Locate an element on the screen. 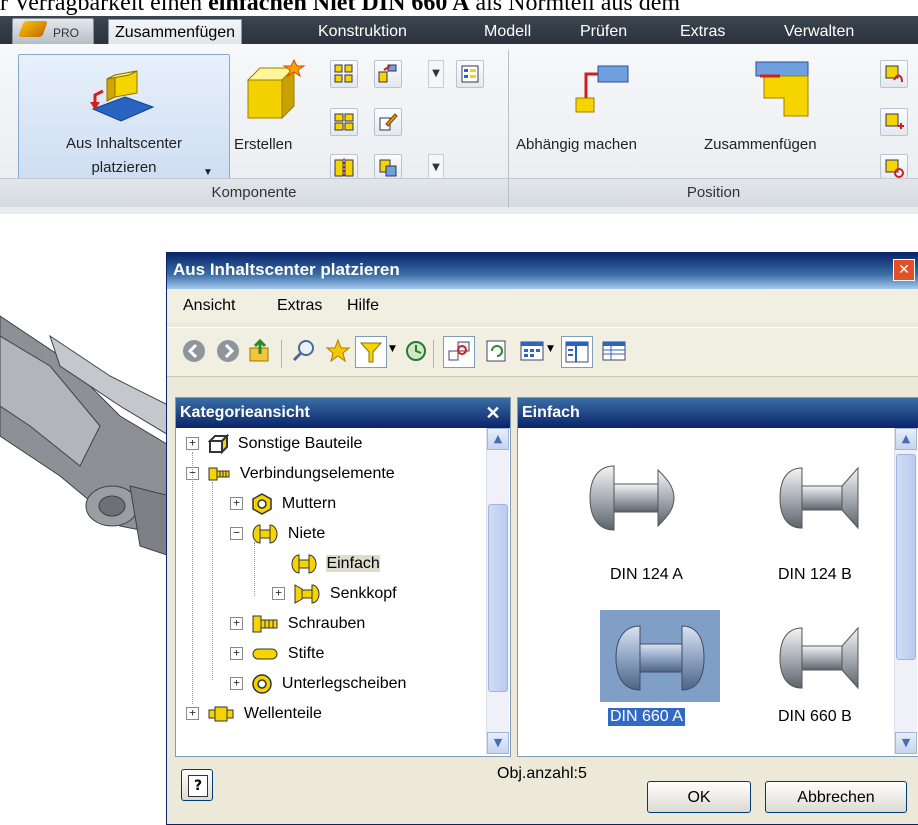 The width and height of the screenshot is (918, 825). rivet-din-660-b-thumbnail is located at coordinates (818, 658).